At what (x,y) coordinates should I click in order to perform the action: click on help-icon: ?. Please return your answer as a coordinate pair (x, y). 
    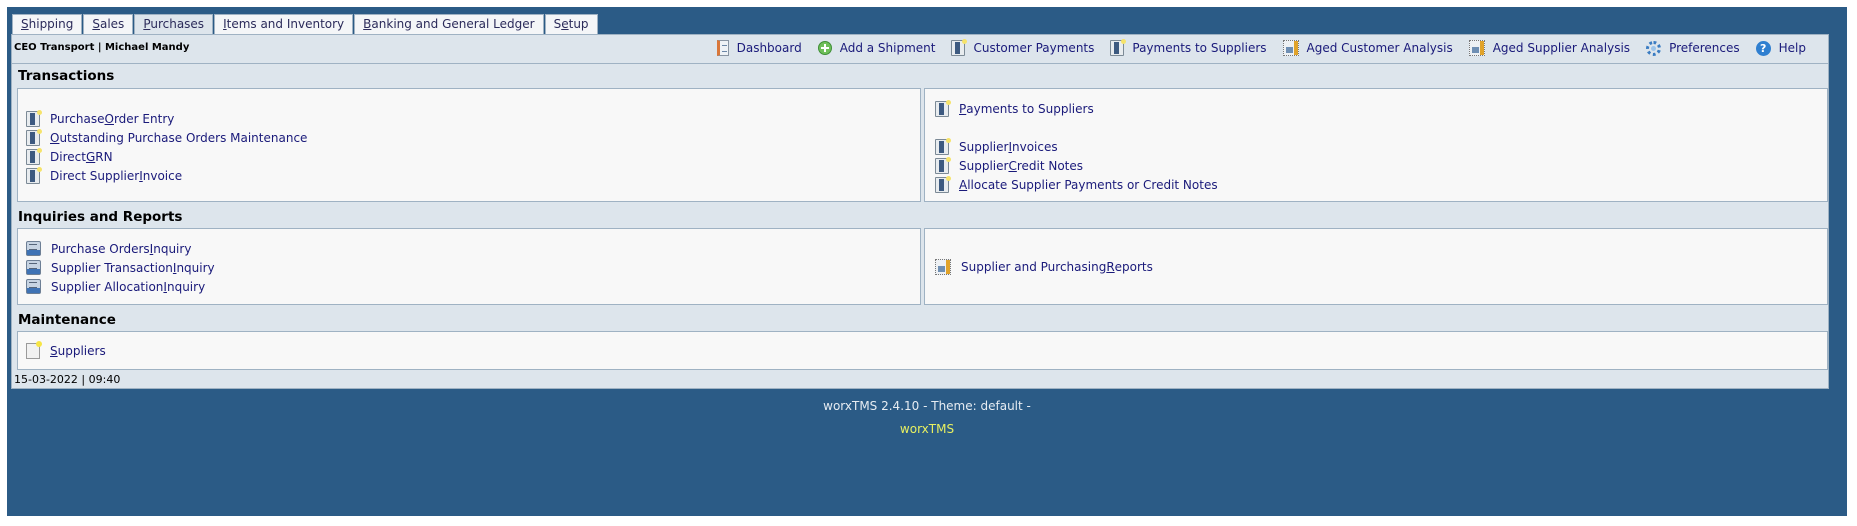
    Looking at the image, I should click on (1763, 48).